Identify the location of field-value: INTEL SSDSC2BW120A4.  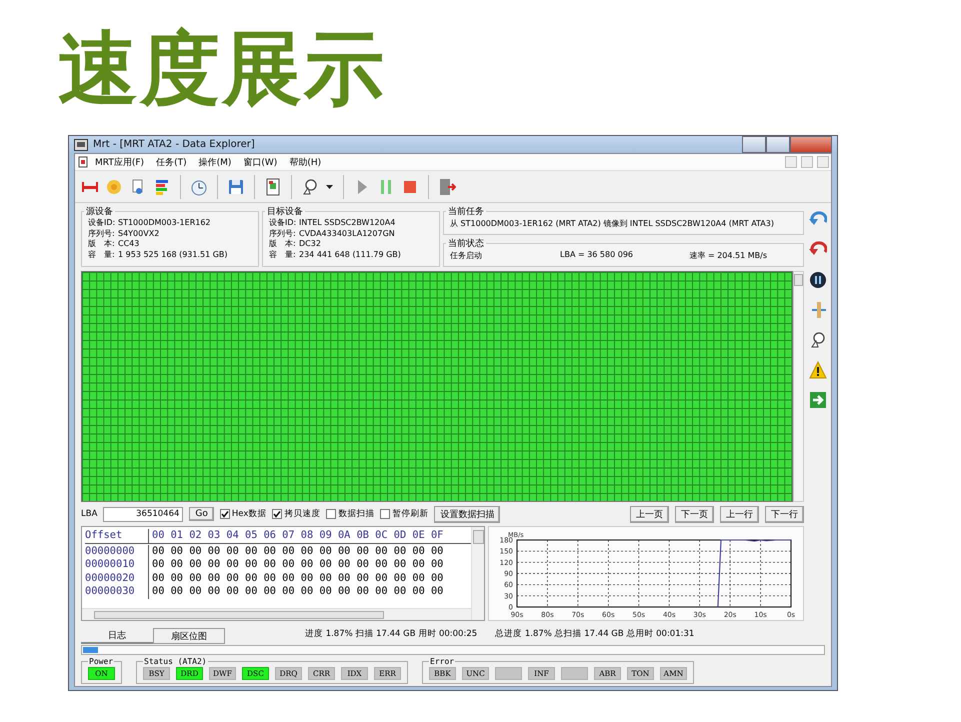
(347, 223).